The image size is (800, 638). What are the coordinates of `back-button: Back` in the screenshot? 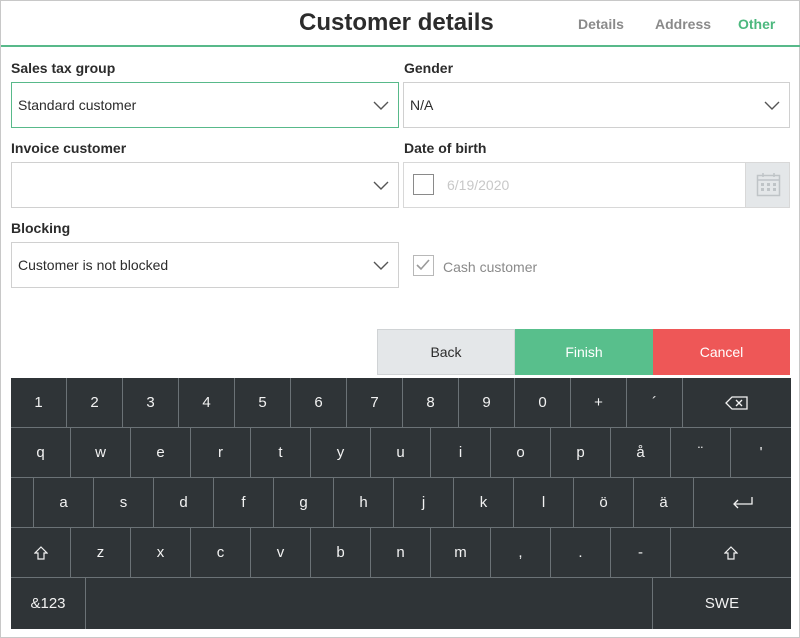 It's located at (446, 352).